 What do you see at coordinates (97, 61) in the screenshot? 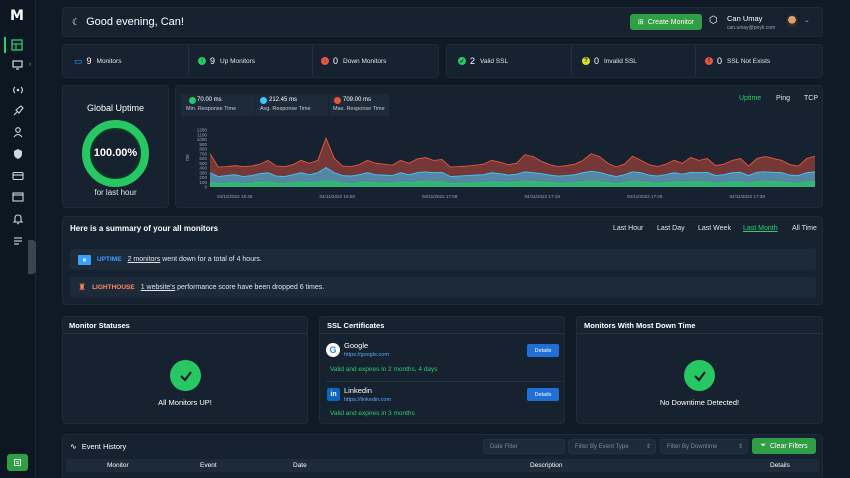
I see `stat-monitors: ▭ 9 Monitors` at bounding box center [97, 61].